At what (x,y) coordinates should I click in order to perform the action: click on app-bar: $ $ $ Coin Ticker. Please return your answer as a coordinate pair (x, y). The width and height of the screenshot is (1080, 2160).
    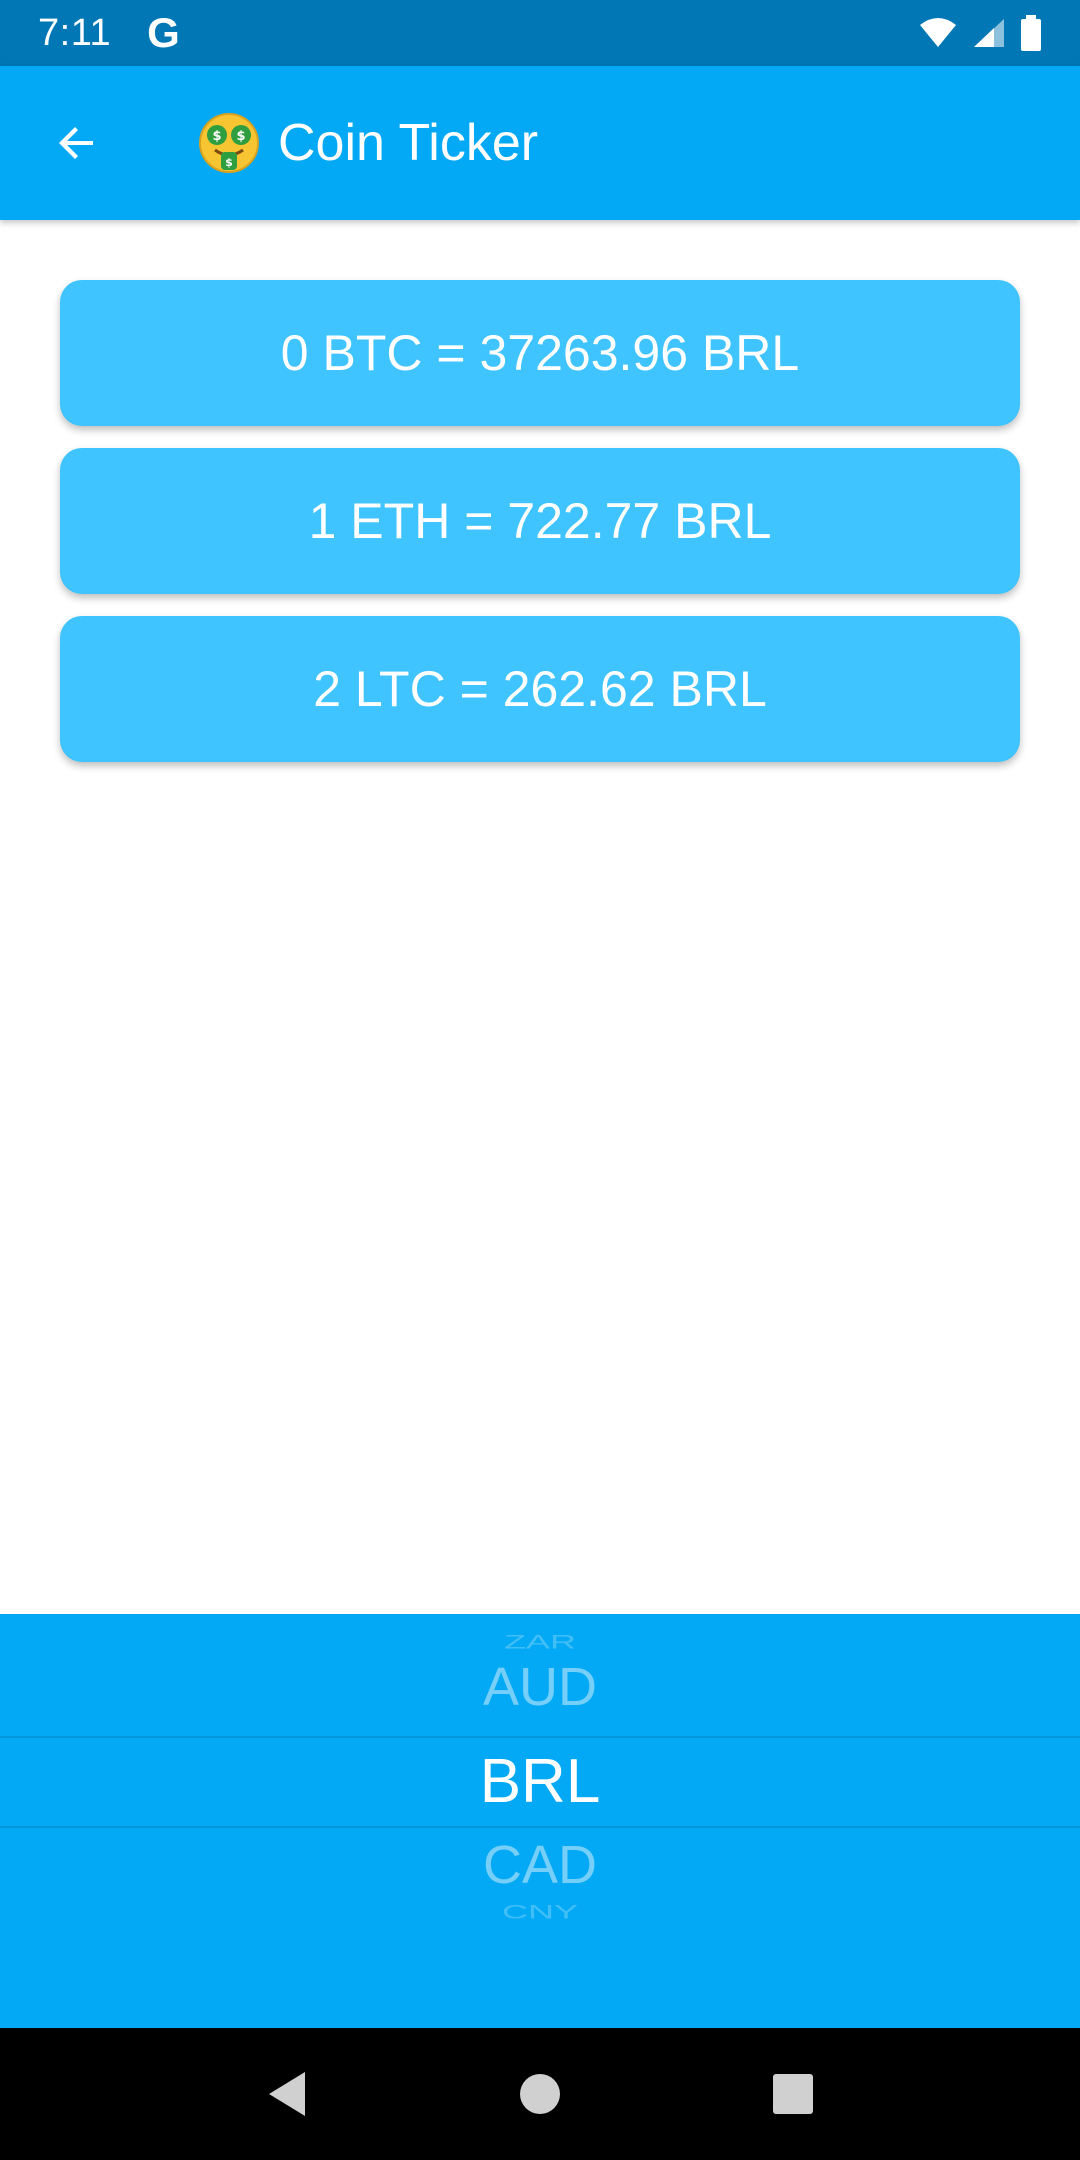
    Looking at the image, I should click on (540, 143).